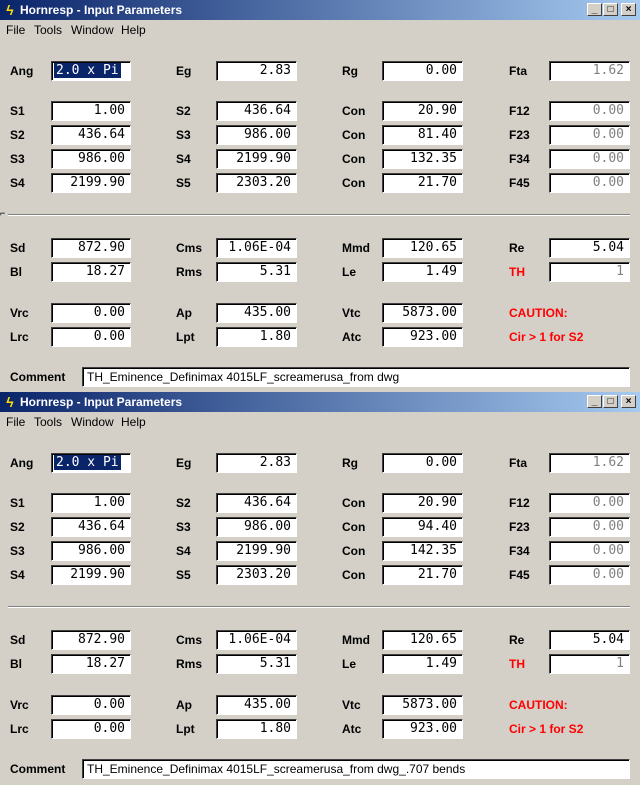 Image resolution: width=640 pixels, height=785 pixels. I want to click on section-divider, so click(319, 607).